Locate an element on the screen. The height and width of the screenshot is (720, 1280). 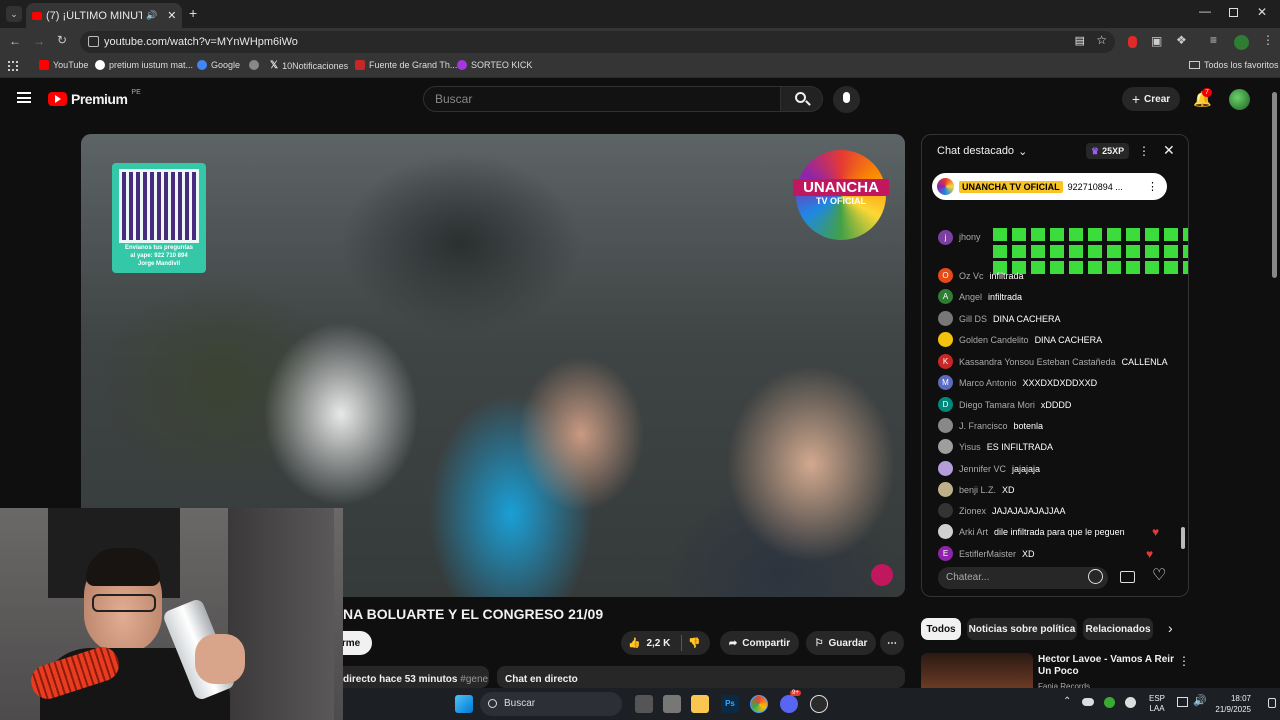
chat-author: Oz Vc is located at coordinates (971, 276).